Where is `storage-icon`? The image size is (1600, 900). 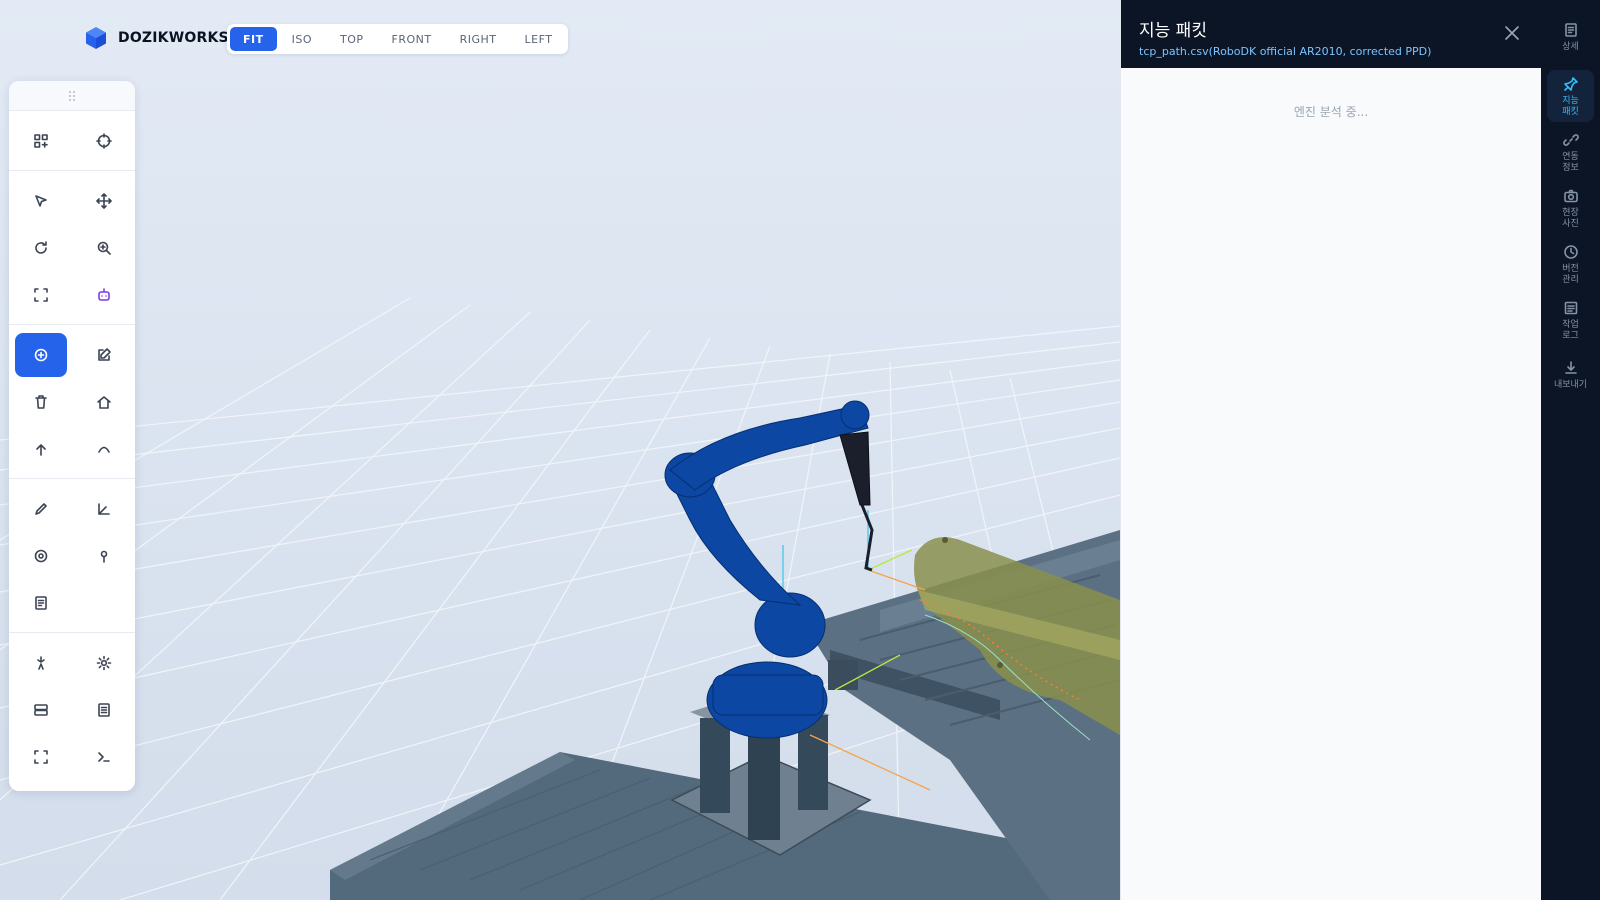 storage-icon is located at coordinates (40, 709).